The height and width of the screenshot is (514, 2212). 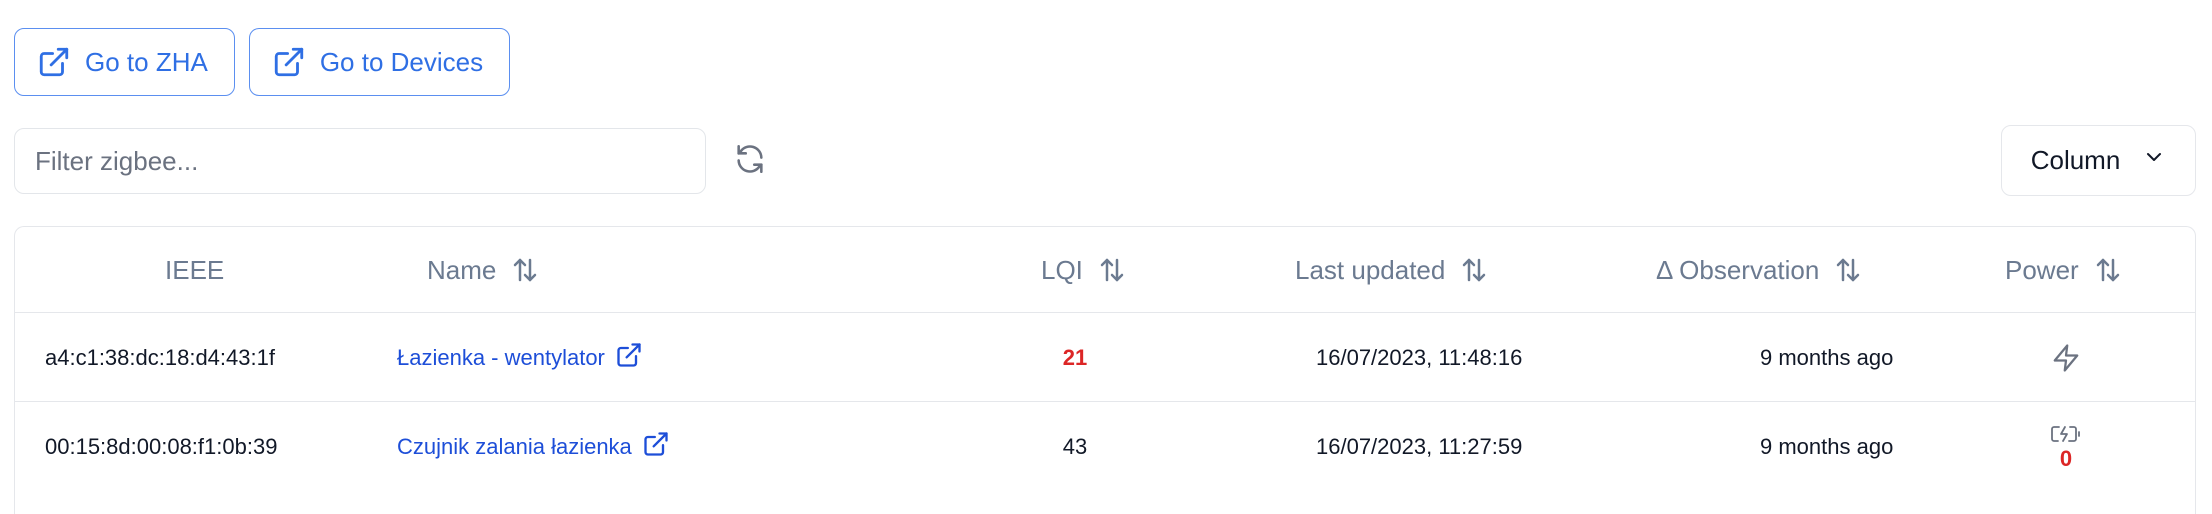 I want to click on header-last-updated: Last updated, so click(x=1392, y=270).